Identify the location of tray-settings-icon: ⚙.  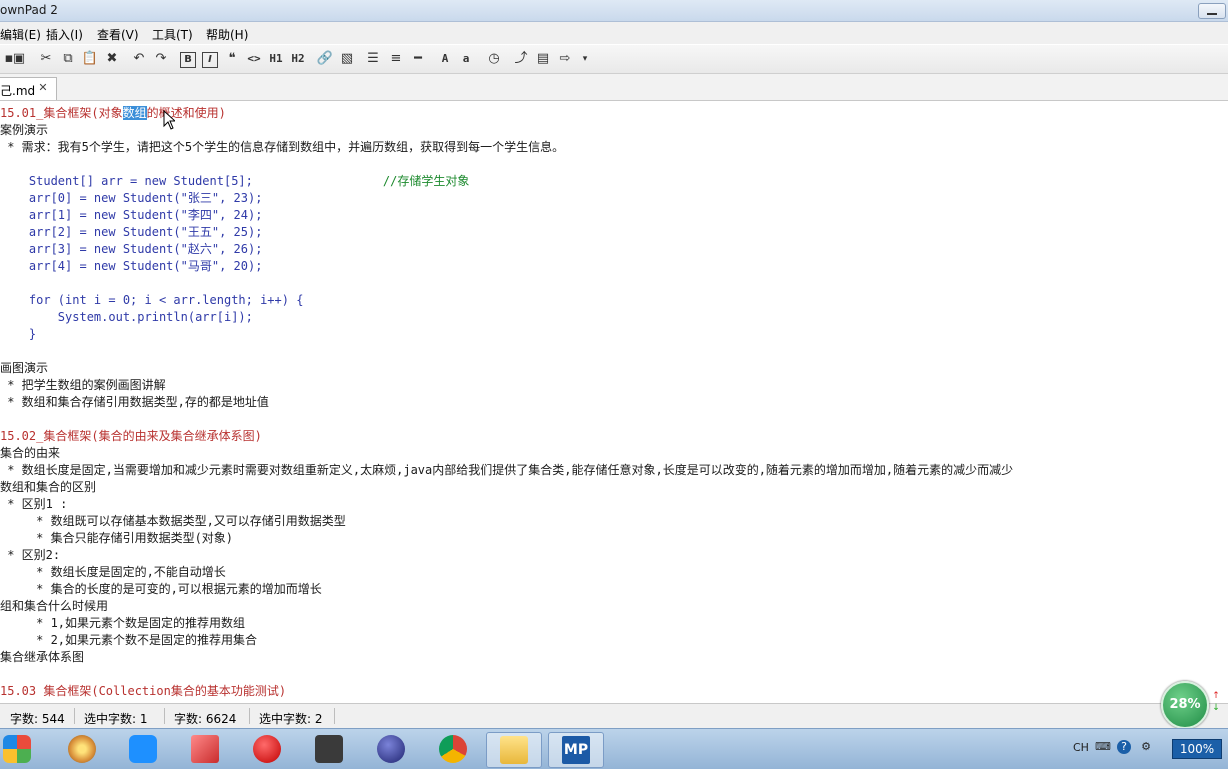
(1146, 747).